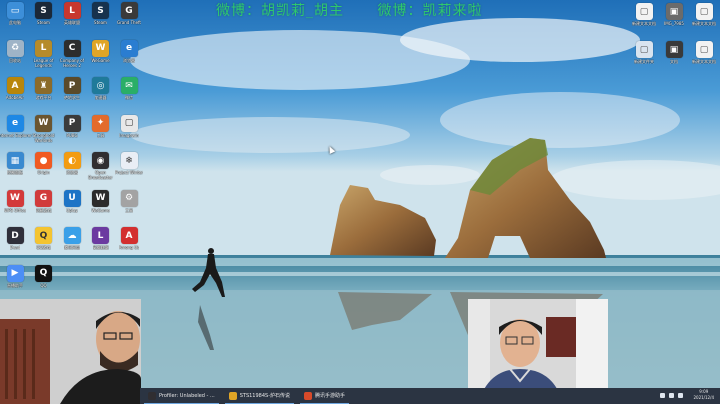  What do you see at coordinates (15, 198) in the screenshot?
I see `wps-icon: W` at bounding box center [15, 198].